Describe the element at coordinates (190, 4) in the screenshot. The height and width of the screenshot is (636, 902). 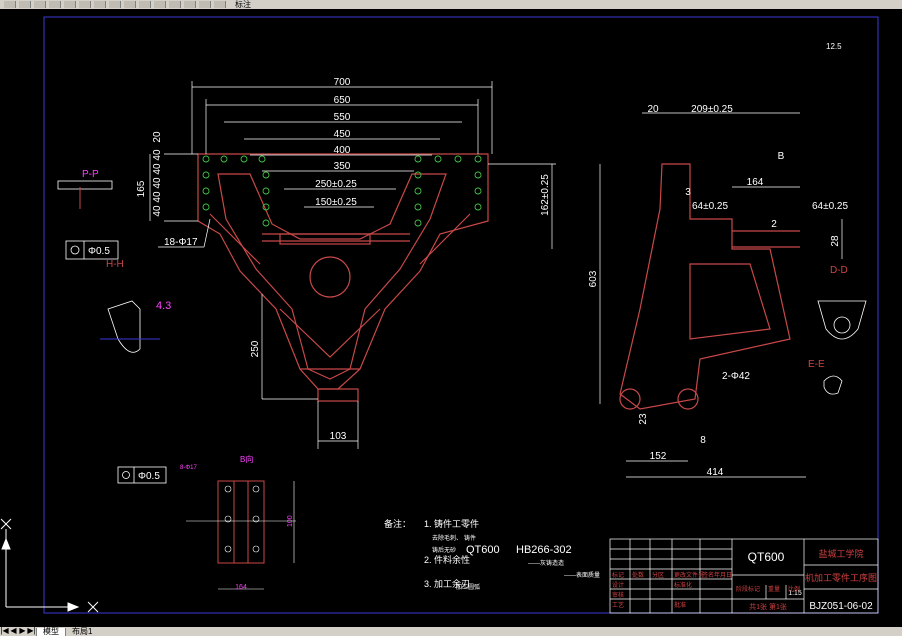
I see `properties-icon` at that location.